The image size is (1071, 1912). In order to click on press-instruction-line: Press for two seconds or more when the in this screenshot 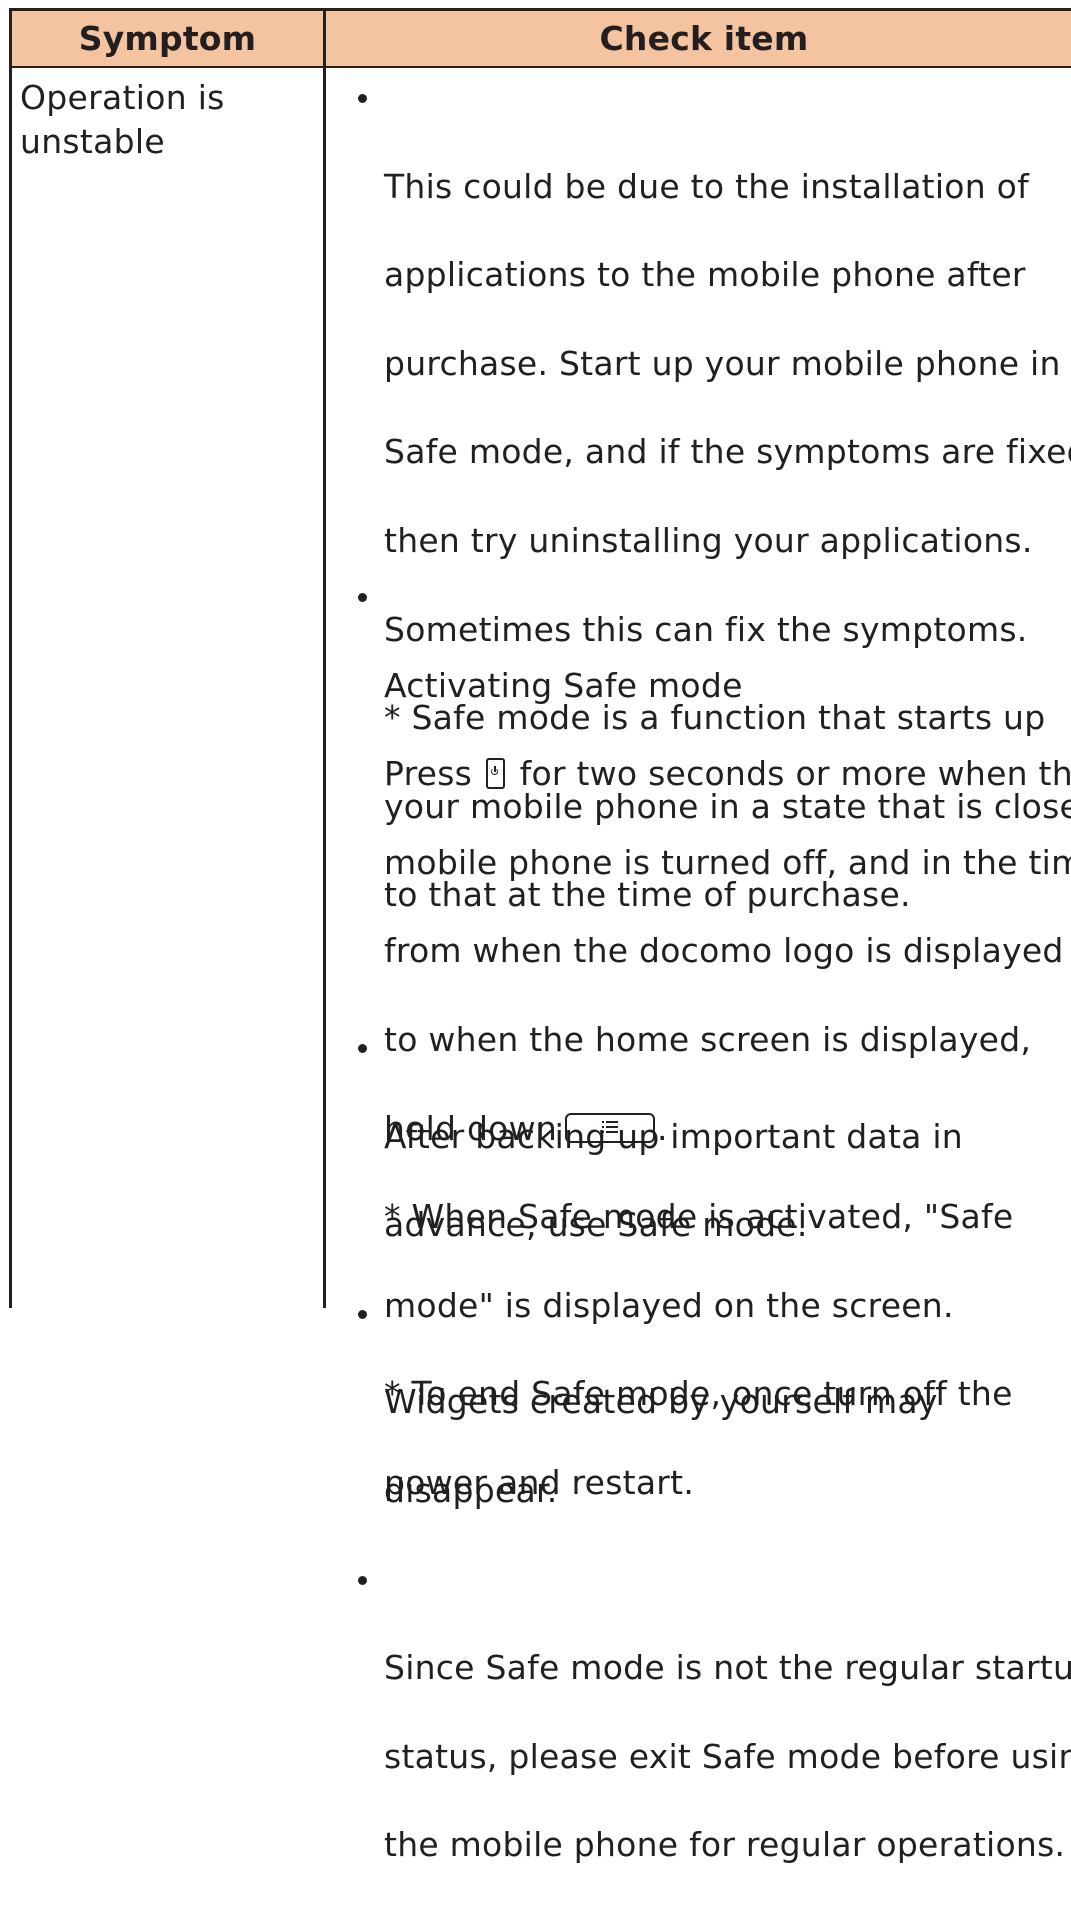, I will do `click(727, 774)`.